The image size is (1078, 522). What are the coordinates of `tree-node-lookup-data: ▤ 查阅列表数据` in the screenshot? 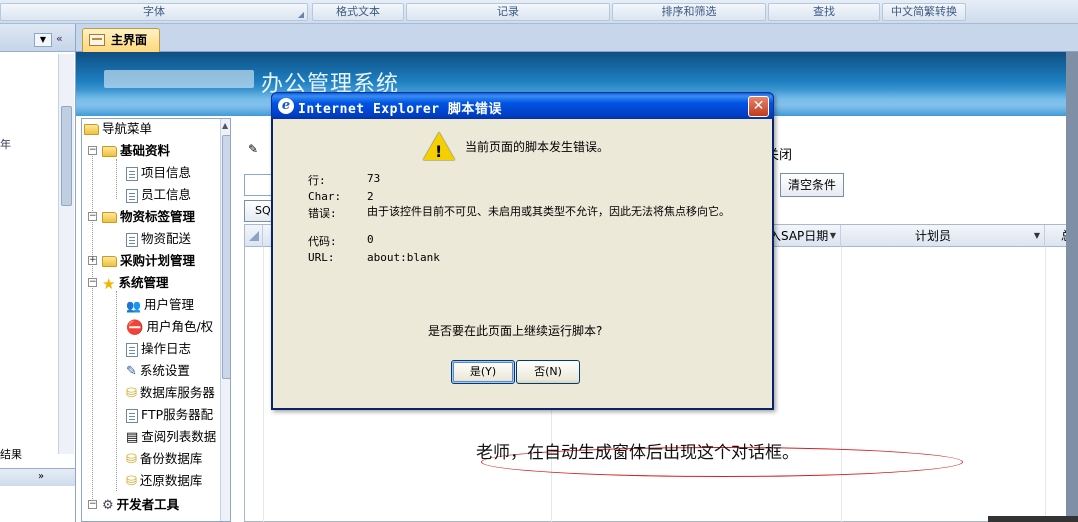 It's located at (171, 437).